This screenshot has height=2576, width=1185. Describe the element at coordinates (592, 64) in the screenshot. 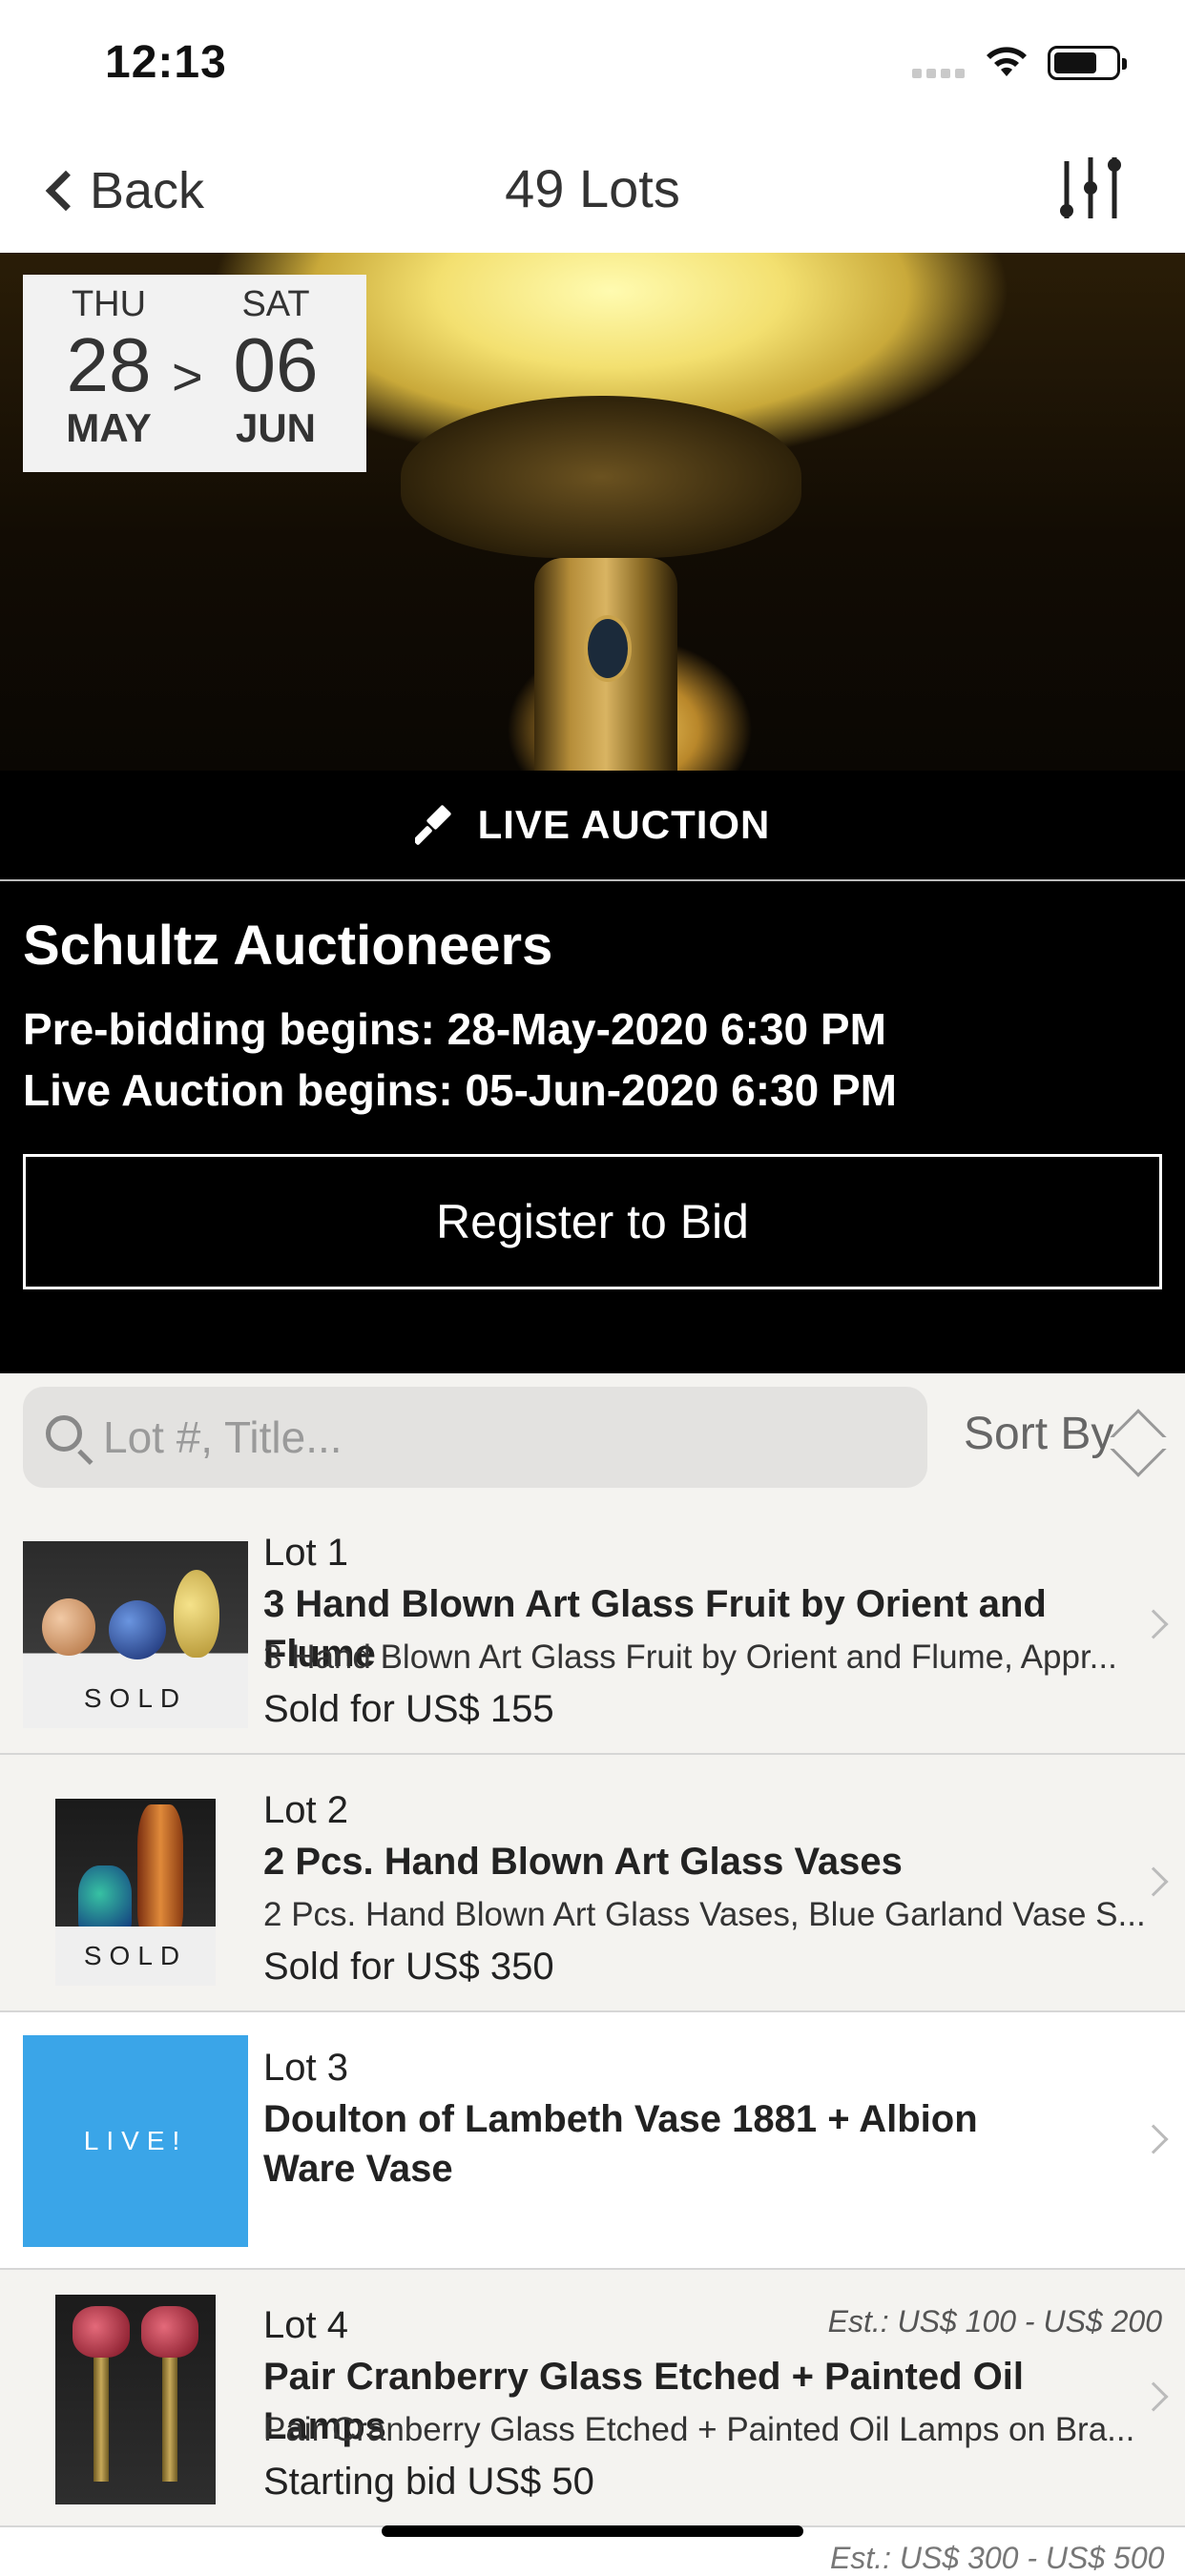

I see `status-bar: 12:13` at that location.